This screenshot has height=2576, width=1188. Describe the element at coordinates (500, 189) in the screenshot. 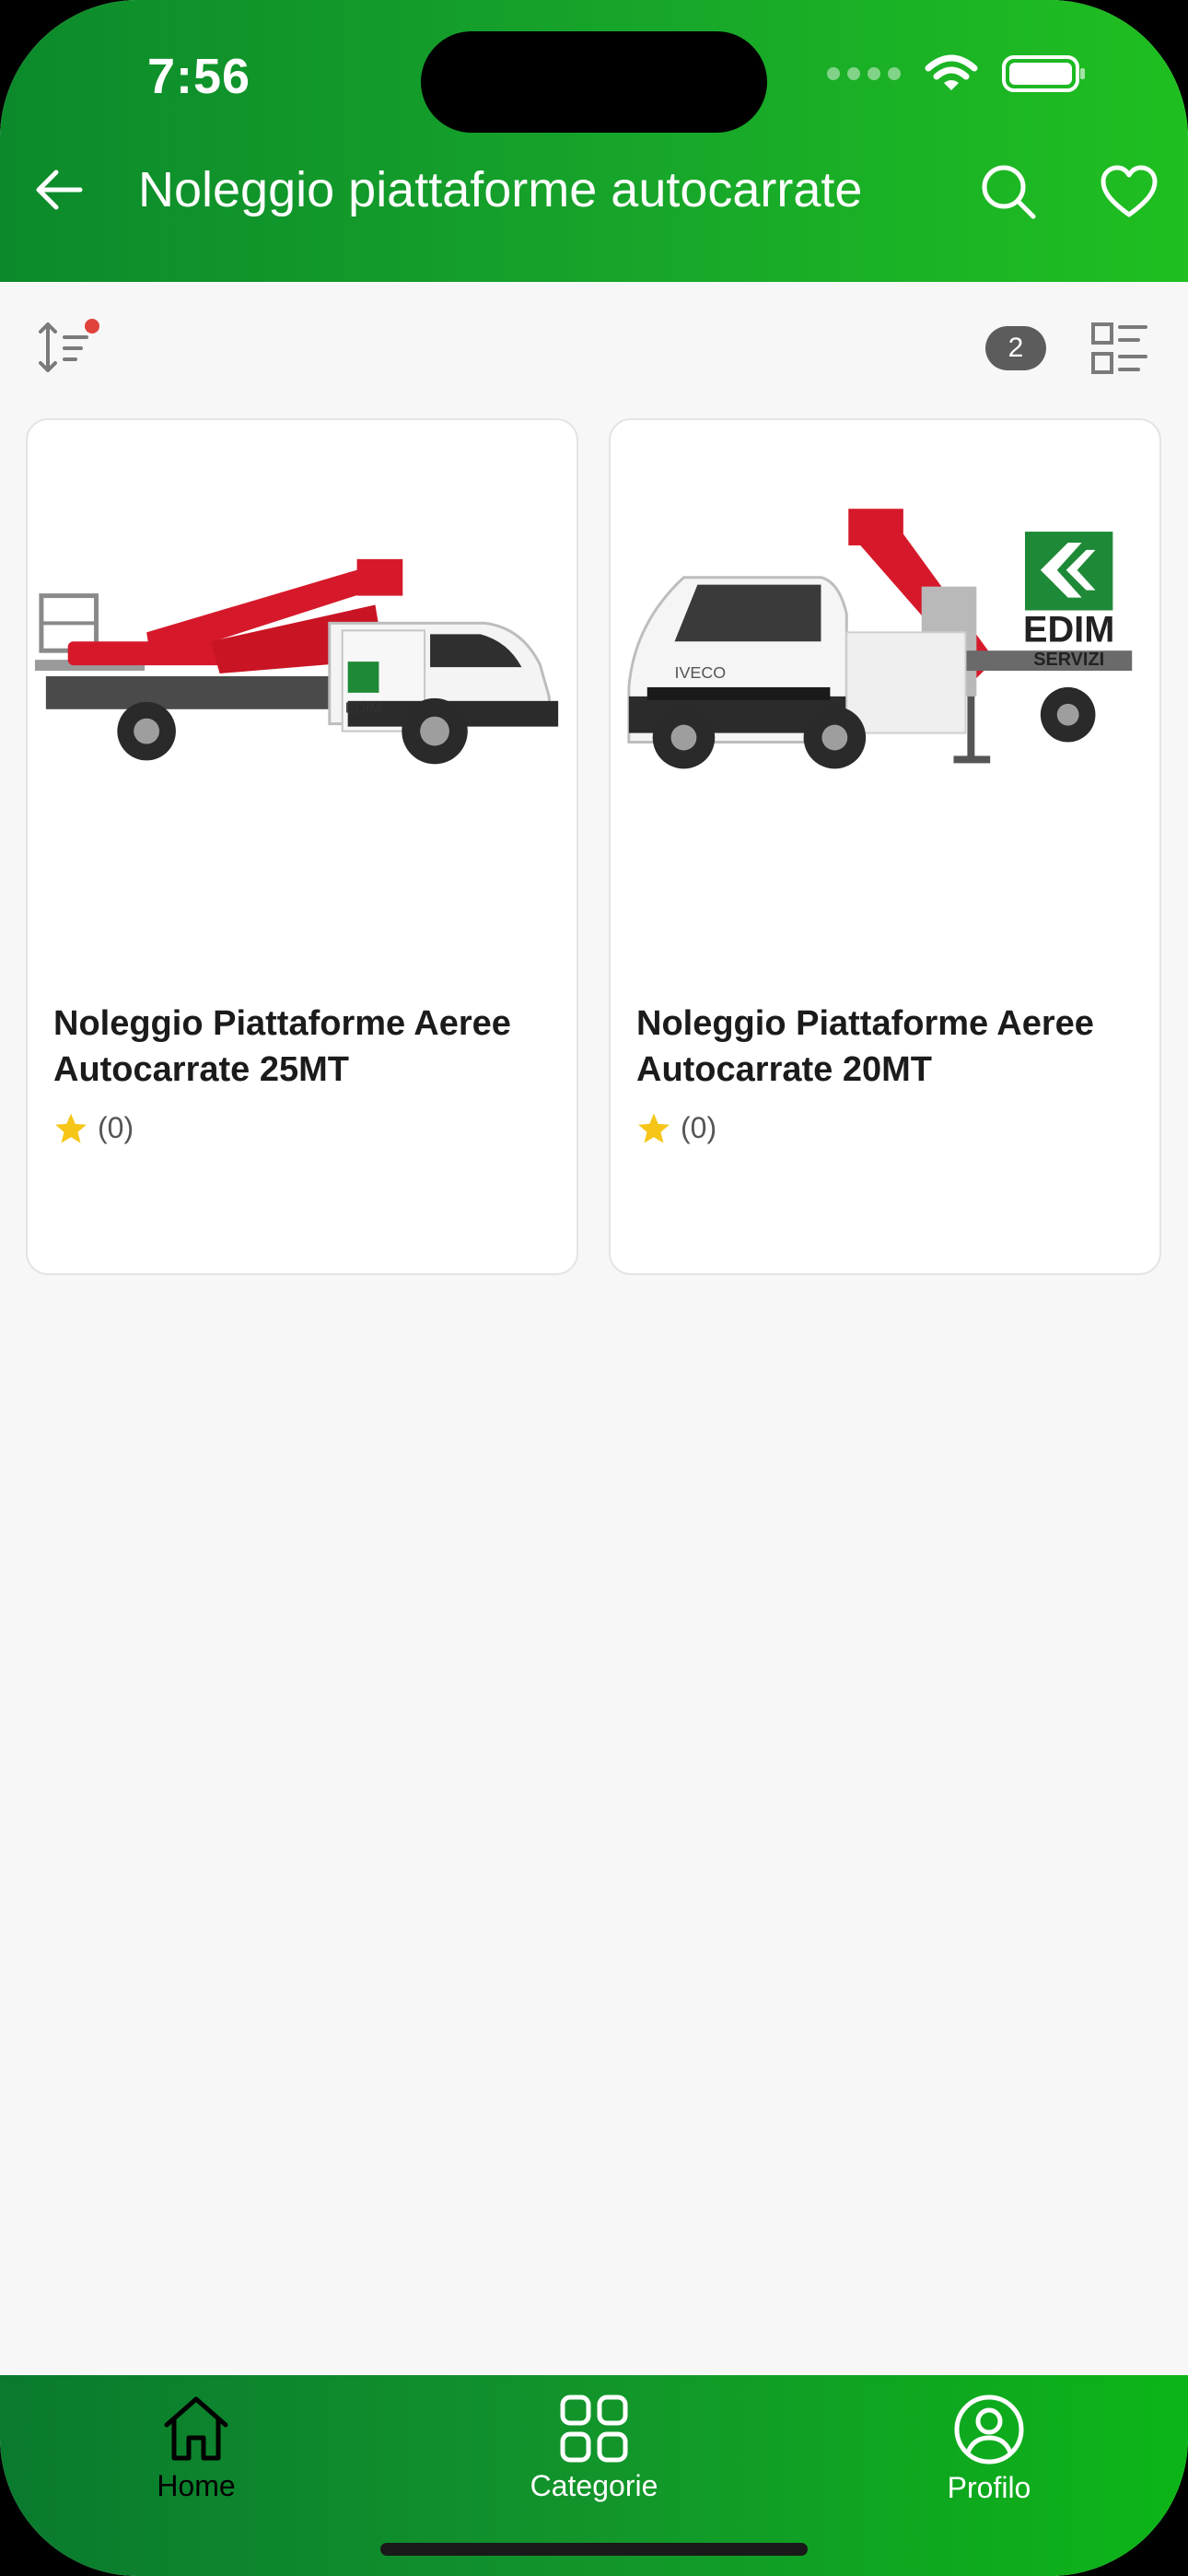

I see `page-title: Noleggio piattaforme autocarrate` at that location.